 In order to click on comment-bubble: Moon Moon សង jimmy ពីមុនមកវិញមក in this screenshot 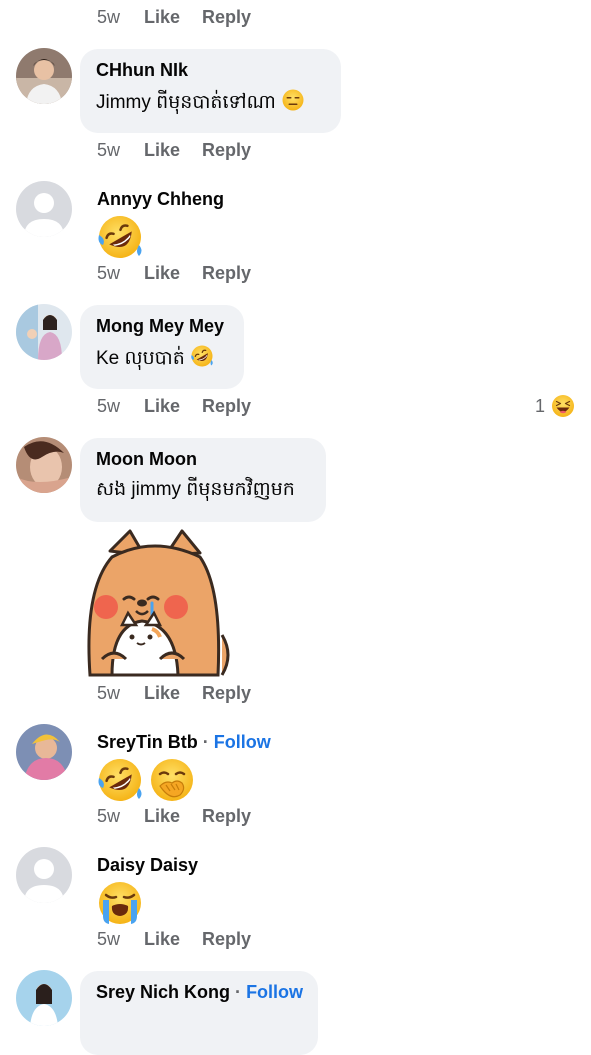, I will do `click(203, 480)`.